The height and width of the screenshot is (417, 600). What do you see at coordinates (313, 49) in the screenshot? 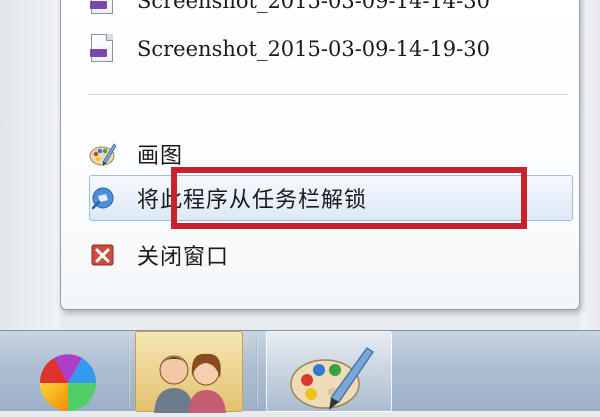
I see `recent-item-label: Screenshot_2015-03-09-14-19-30` at bounding box center [313, 49].